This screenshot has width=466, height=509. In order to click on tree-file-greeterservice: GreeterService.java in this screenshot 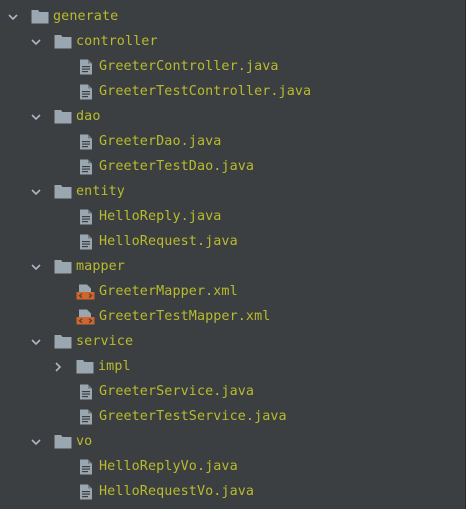, I will do `click(232, 391)`.